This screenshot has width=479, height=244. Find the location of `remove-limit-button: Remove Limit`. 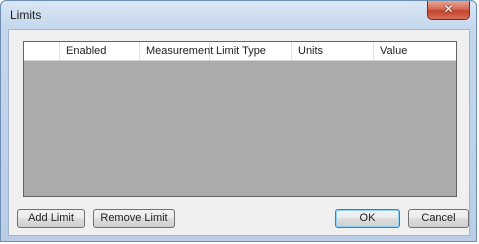

remove-limit-button: Remove Limit is located at coordinates (134, 218).